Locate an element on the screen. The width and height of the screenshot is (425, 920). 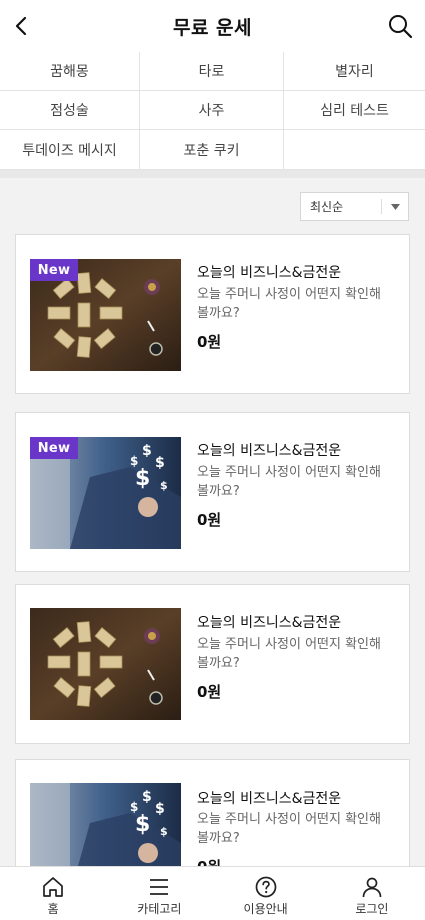
category-saju: 사주 is located at coordinates (212, 110).